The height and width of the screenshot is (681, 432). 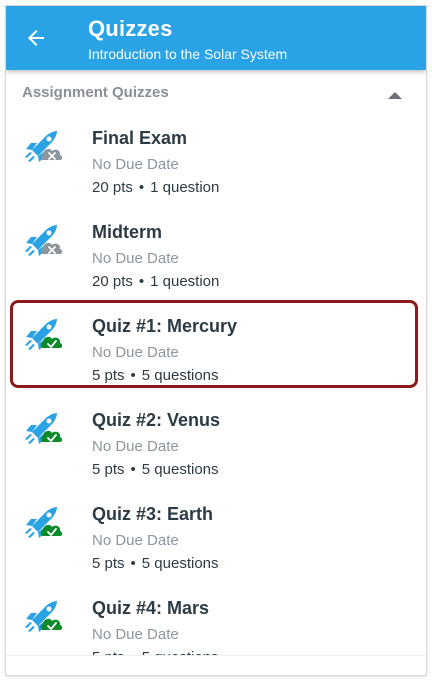 I want to click on quiz-title: Quiz #2: Venus, so click(x=156, y=420).